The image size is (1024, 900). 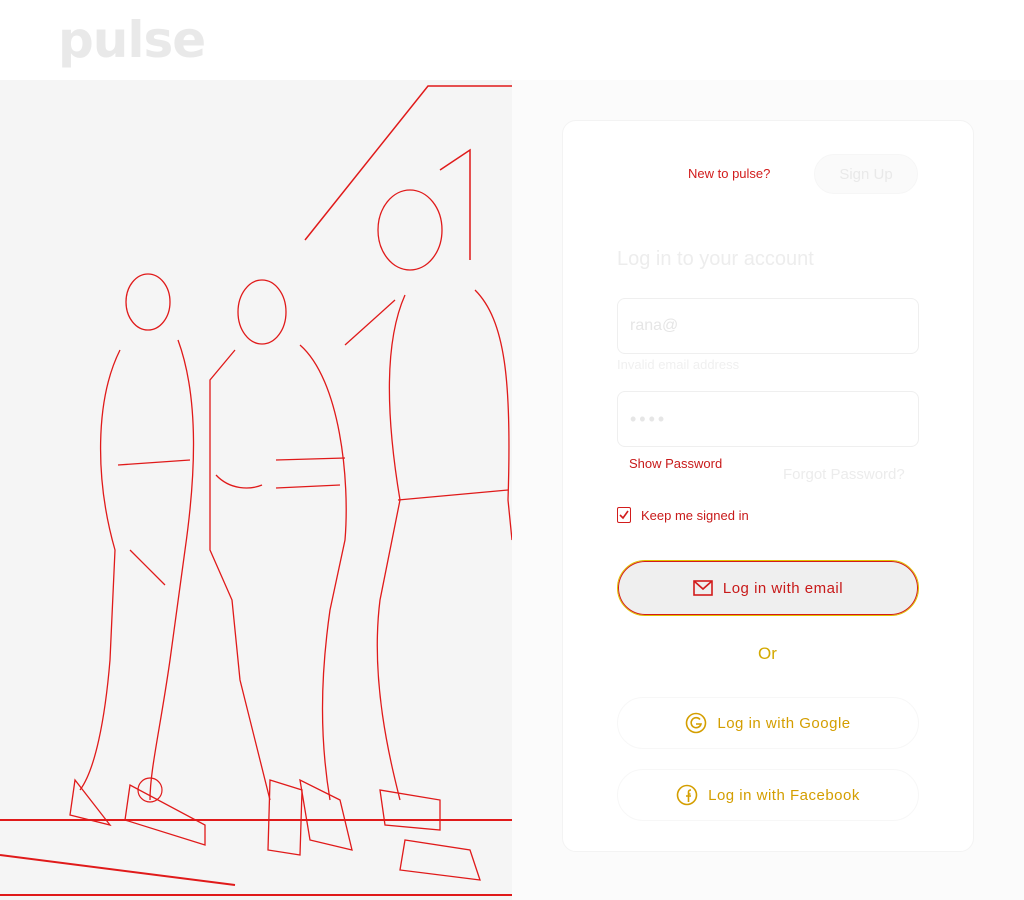 I want to click on login-with-email-label: Log in with email, so click(x=783, y=588).